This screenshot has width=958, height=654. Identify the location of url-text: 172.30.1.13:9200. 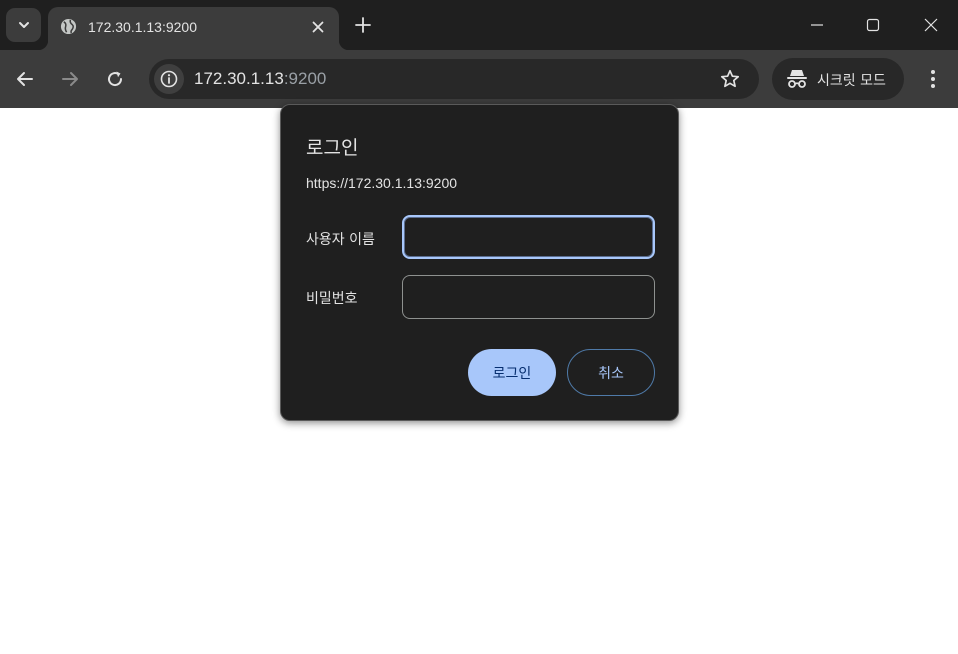
(260, 79).